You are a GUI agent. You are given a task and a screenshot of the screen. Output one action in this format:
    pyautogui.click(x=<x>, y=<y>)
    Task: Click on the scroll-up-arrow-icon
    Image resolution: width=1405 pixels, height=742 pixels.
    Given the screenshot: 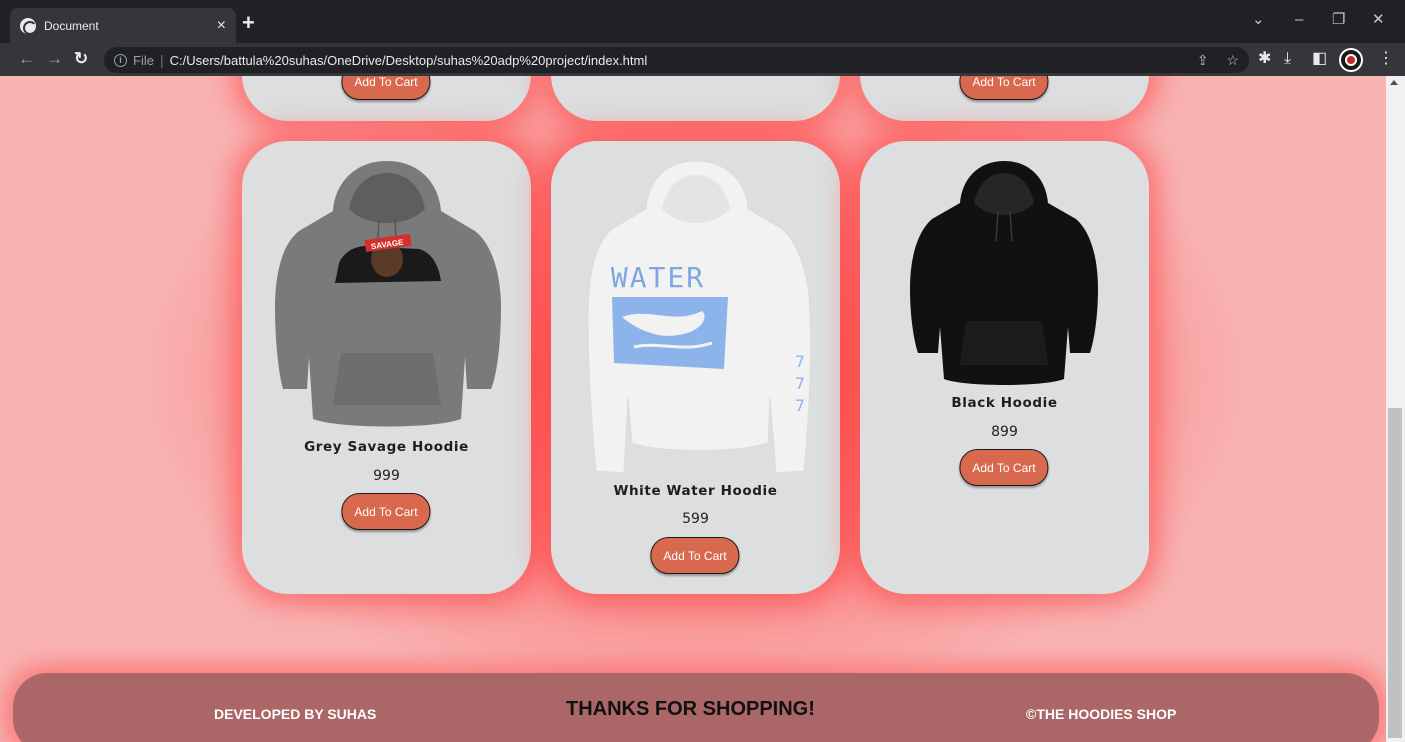 What is the action you would take?
    pyautogui.click(x=1394, y=82)
    